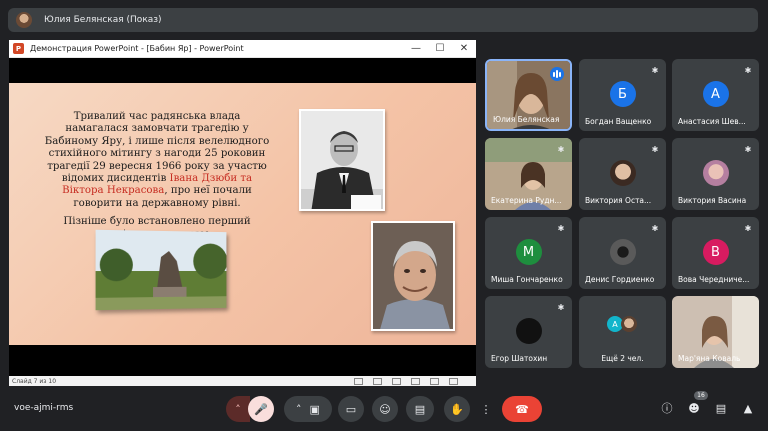 This screenshot has height=431, width=768. What do you see at coordinates (383, 20) in the screenshot?
I see `presenter-bar: Юлия Белянская (Показ)` at bounding box center [383, 20].